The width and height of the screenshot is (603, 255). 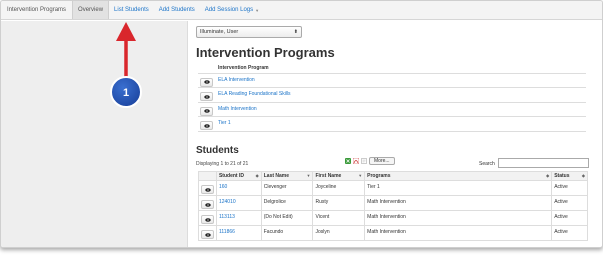 I want to click on col-last-name: Last Name ▼, so click(x=287, y=176).